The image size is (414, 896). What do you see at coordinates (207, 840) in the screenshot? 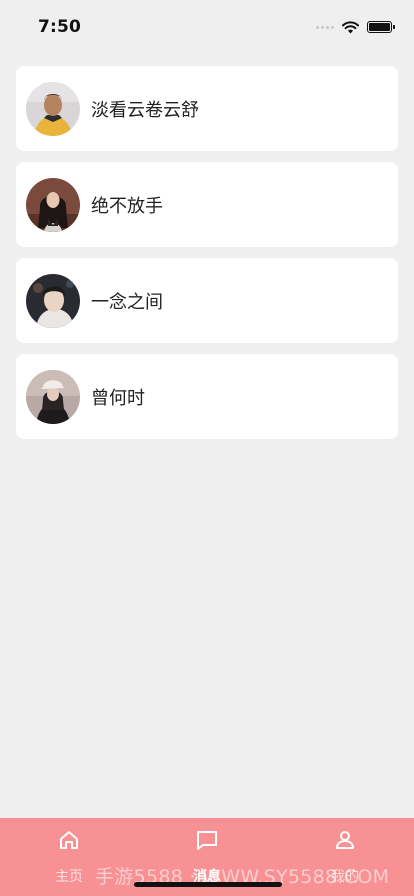
I see `message-icon` at bounding box center [207, 840].